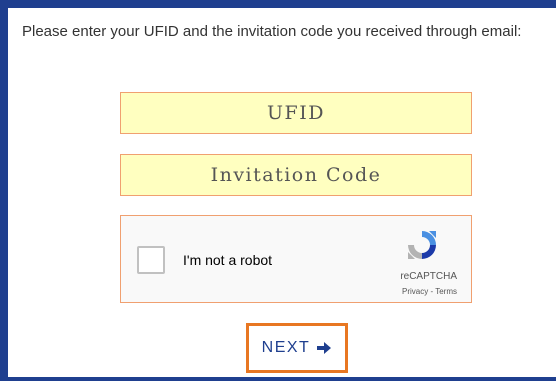 The width and height of the screenshot is (556, 381). I want to click on recaptcha-checkbox, so click(151, 260).